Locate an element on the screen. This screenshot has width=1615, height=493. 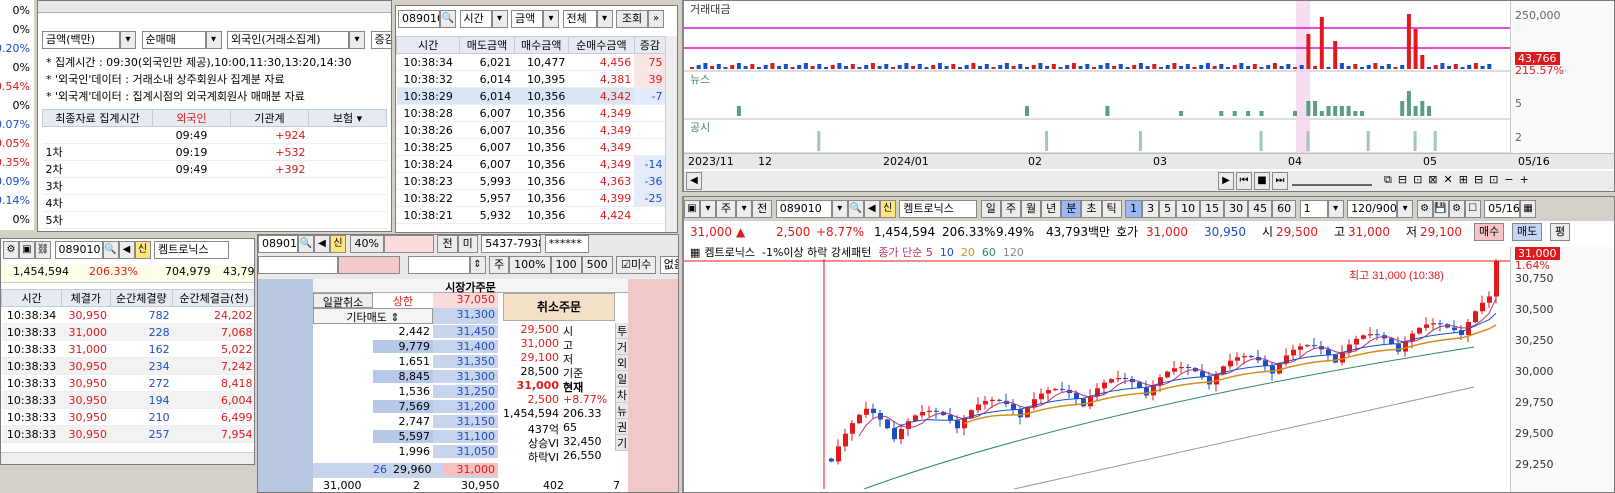
scrollbar is located at coordinates (671, 134).